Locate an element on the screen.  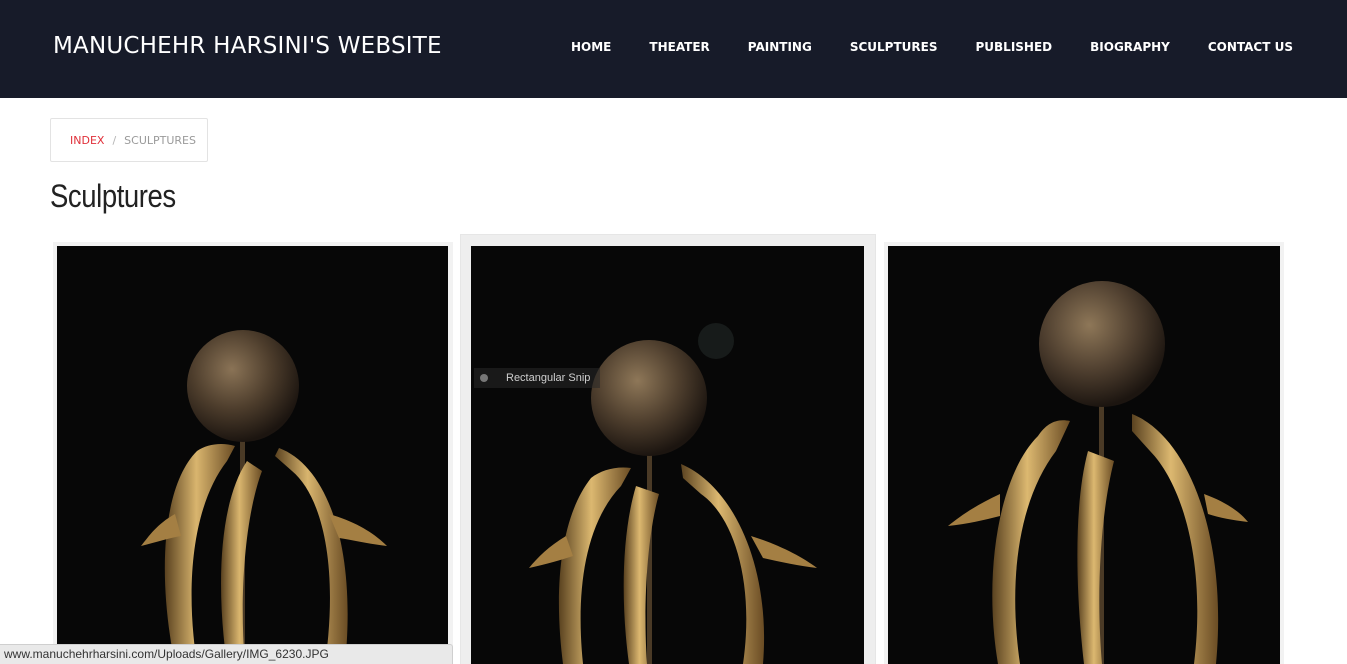
breadcrumb-current: SCULPTURES is located at coordinates (160, 140).